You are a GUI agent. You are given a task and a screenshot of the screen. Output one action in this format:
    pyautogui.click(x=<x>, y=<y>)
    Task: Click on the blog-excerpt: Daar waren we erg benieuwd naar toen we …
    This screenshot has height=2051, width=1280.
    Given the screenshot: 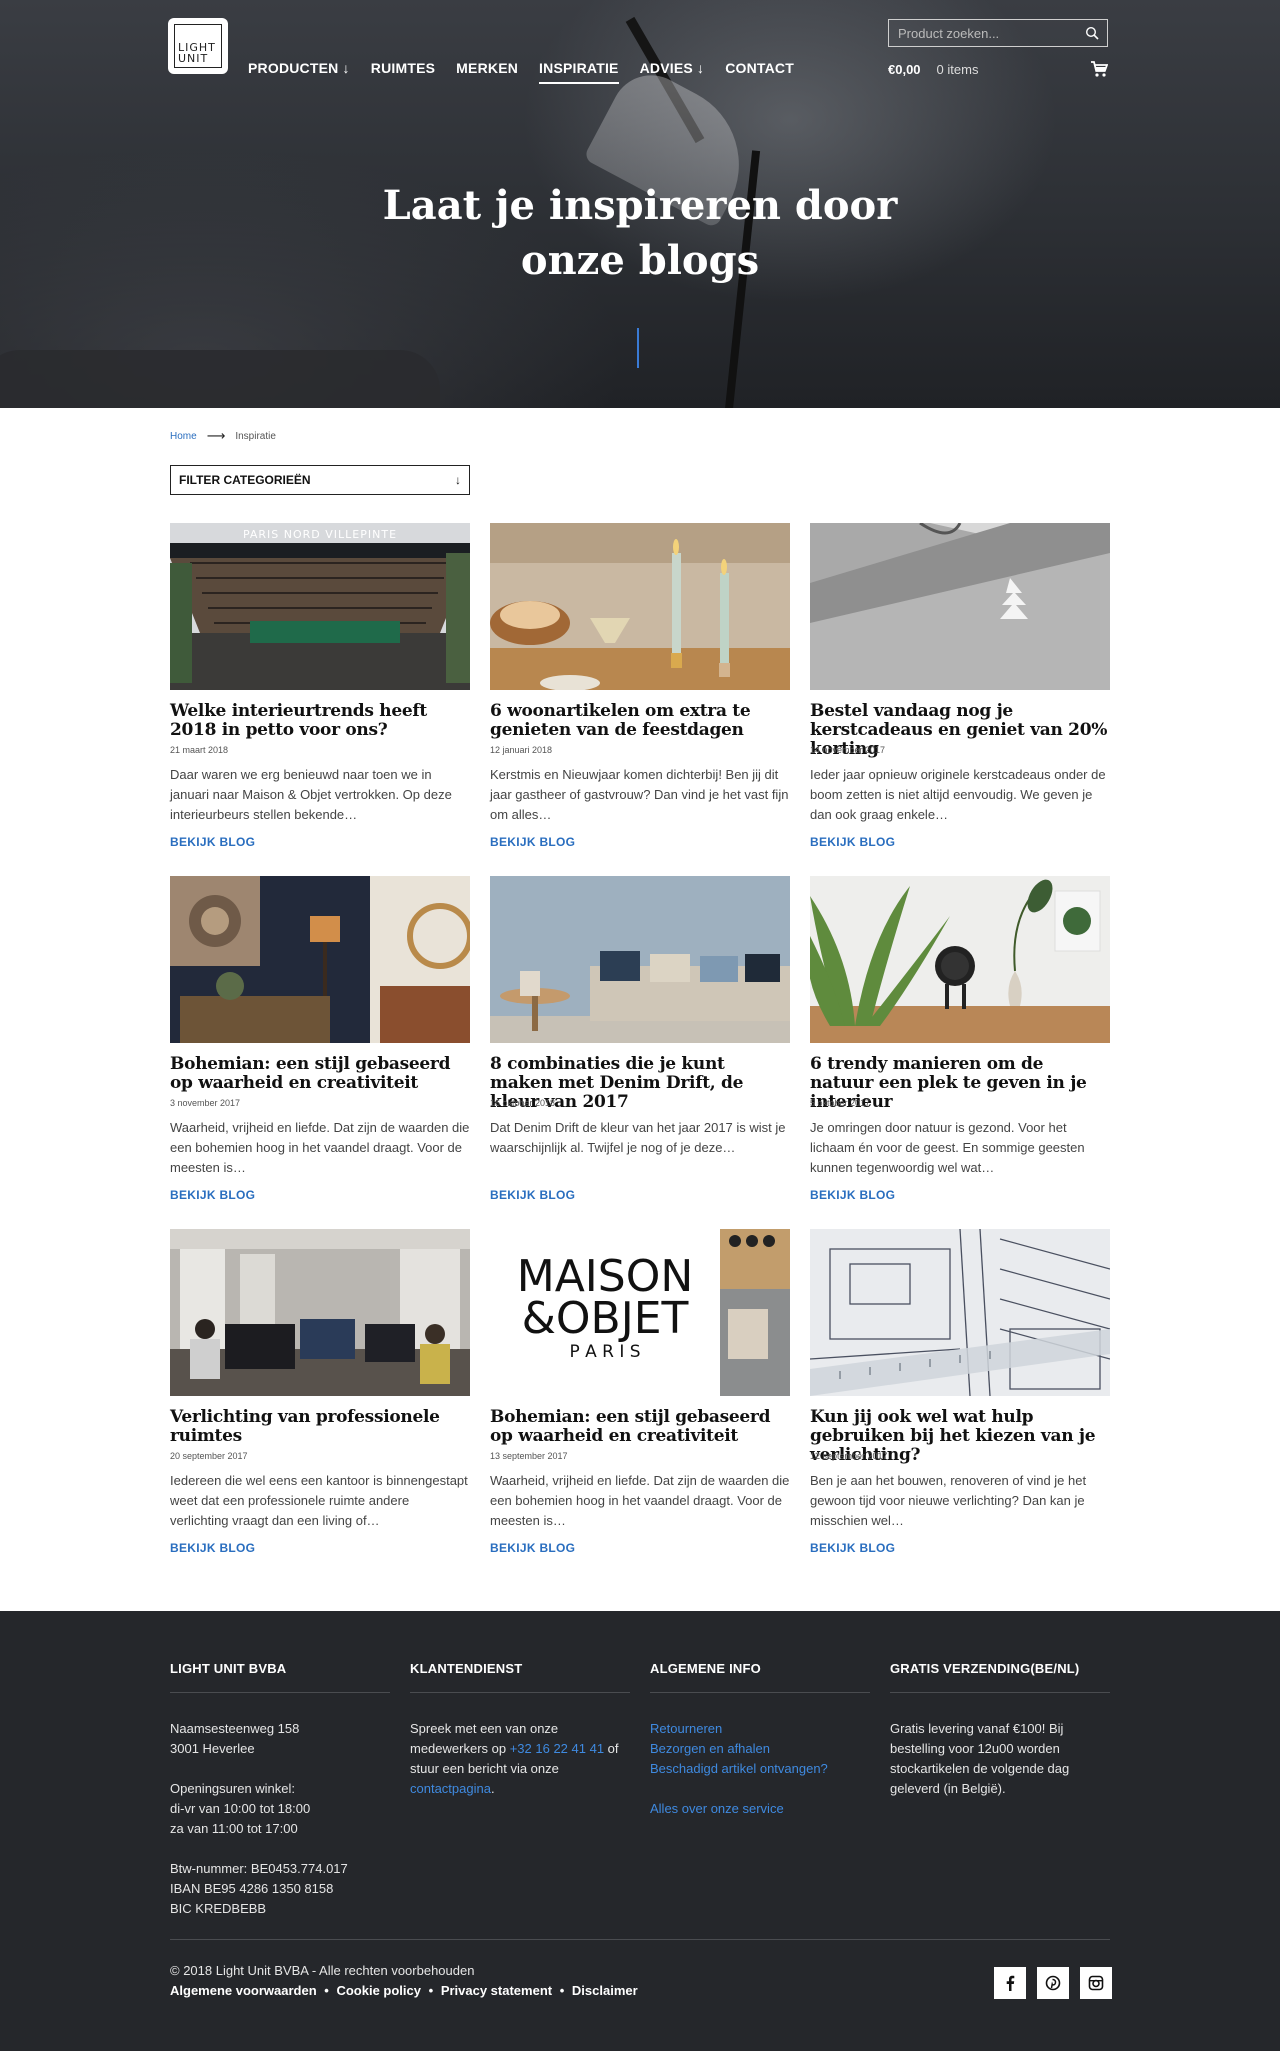 What is the action you would take?
    pyautogui.click(x=311, y=794)
    